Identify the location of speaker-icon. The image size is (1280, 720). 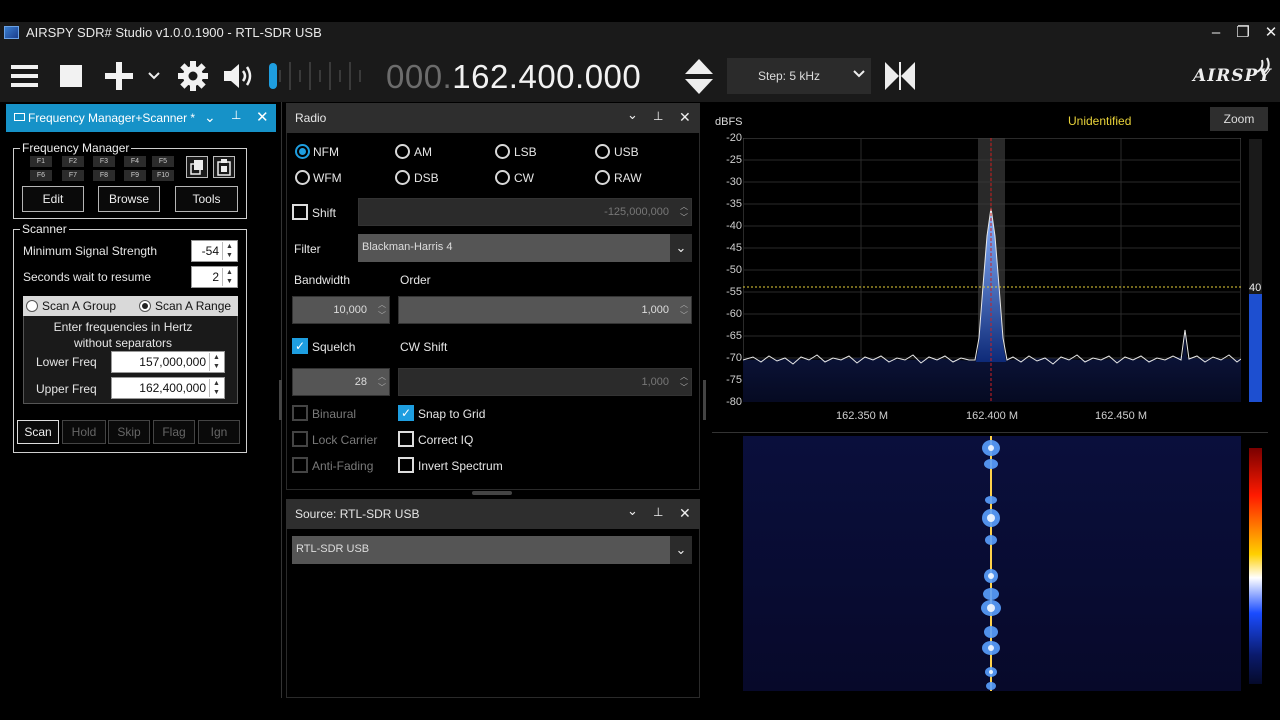
(240, 77).